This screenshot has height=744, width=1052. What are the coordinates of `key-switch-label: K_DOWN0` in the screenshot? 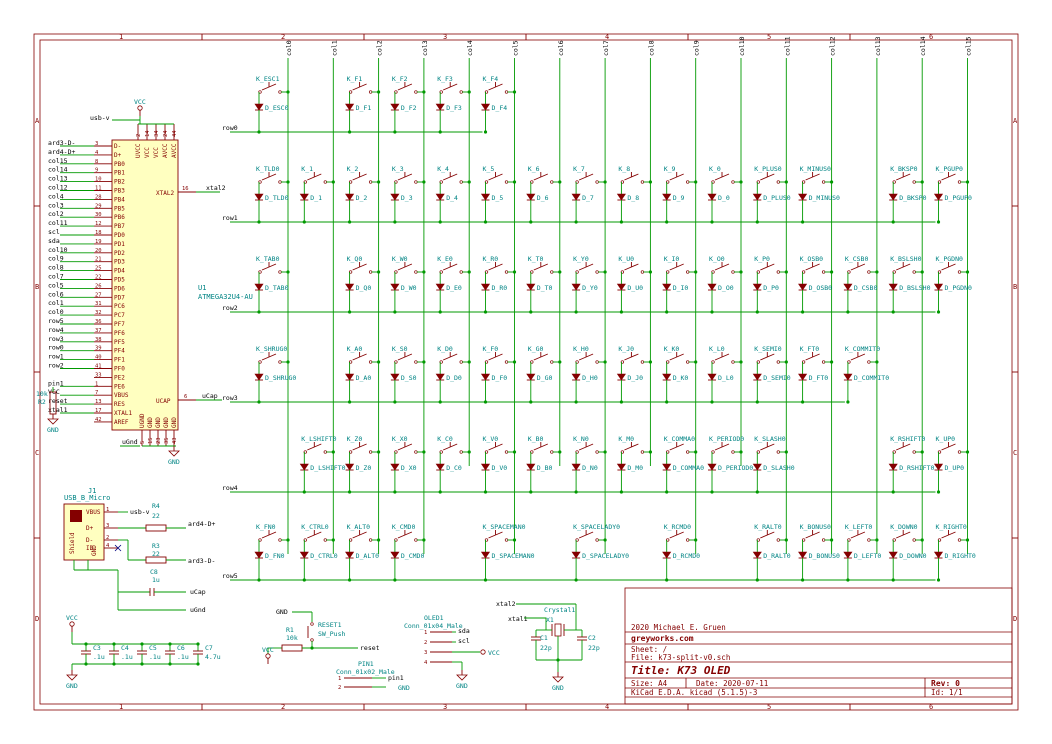 It's located at (903, 527).